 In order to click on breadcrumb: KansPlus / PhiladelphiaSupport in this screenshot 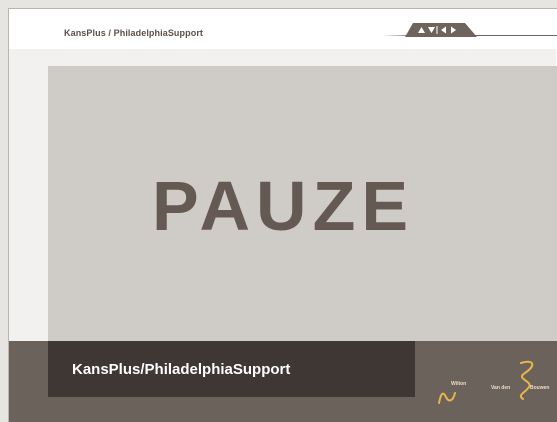, I will do `click(134, 33)`.